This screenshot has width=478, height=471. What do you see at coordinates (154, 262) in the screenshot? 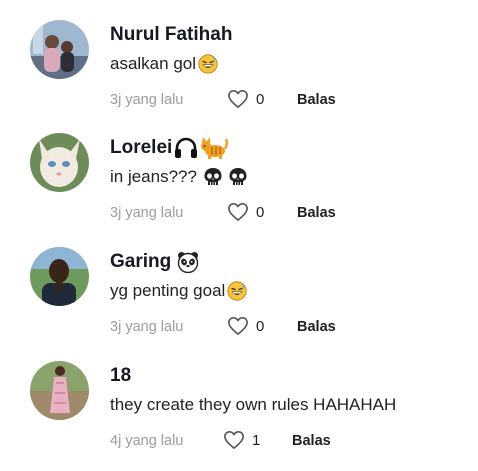
I see `comment-username: Garing` at bounding box center [154, 262].